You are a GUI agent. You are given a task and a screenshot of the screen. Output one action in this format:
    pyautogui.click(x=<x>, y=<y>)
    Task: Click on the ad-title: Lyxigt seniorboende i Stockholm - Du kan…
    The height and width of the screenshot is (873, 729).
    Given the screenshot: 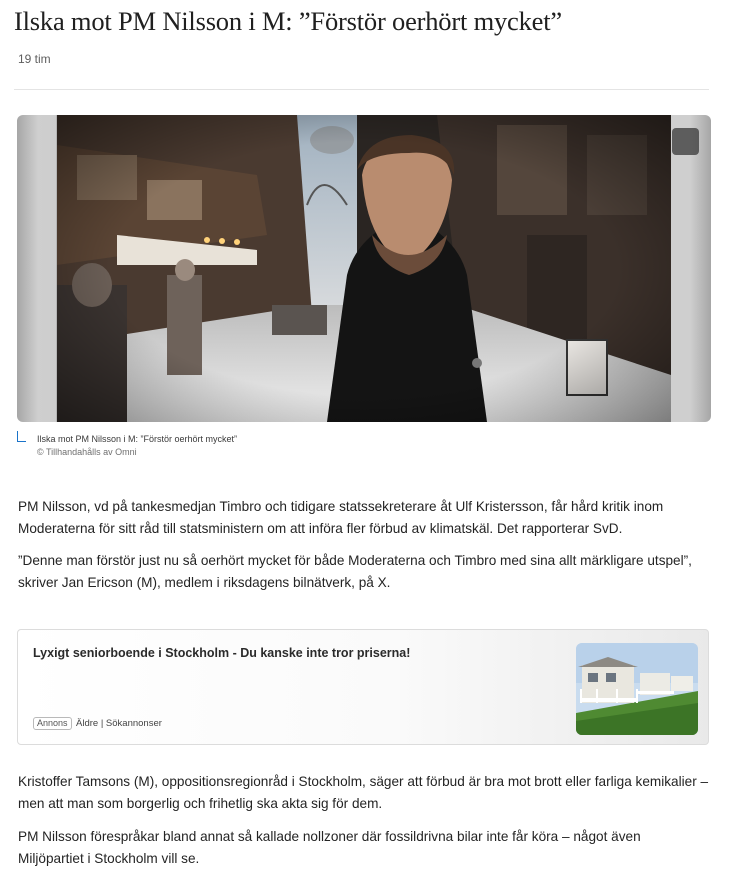 What is the action you would take?
    pyautogui.click(x=221, y=653)
    